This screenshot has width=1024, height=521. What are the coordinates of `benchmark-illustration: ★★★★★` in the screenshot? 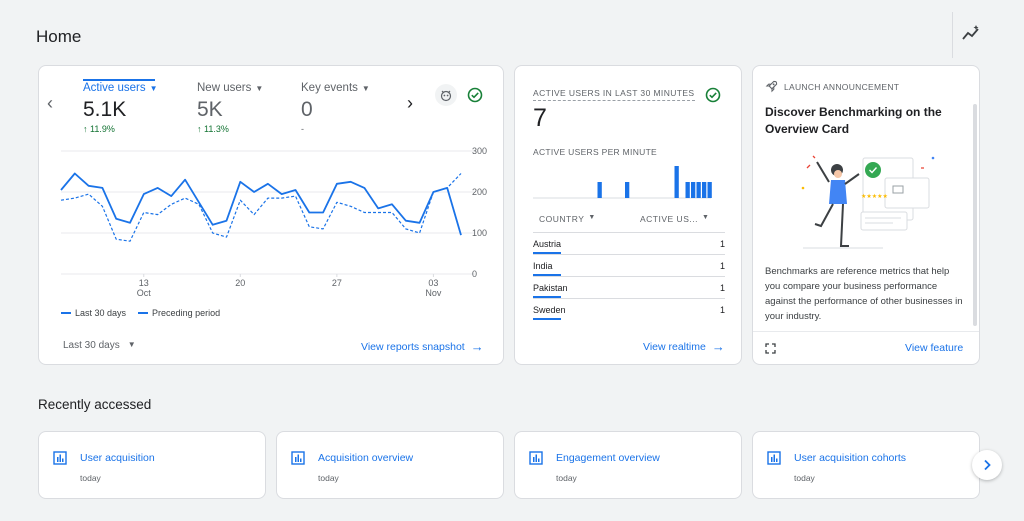 It's located at (868, 202).